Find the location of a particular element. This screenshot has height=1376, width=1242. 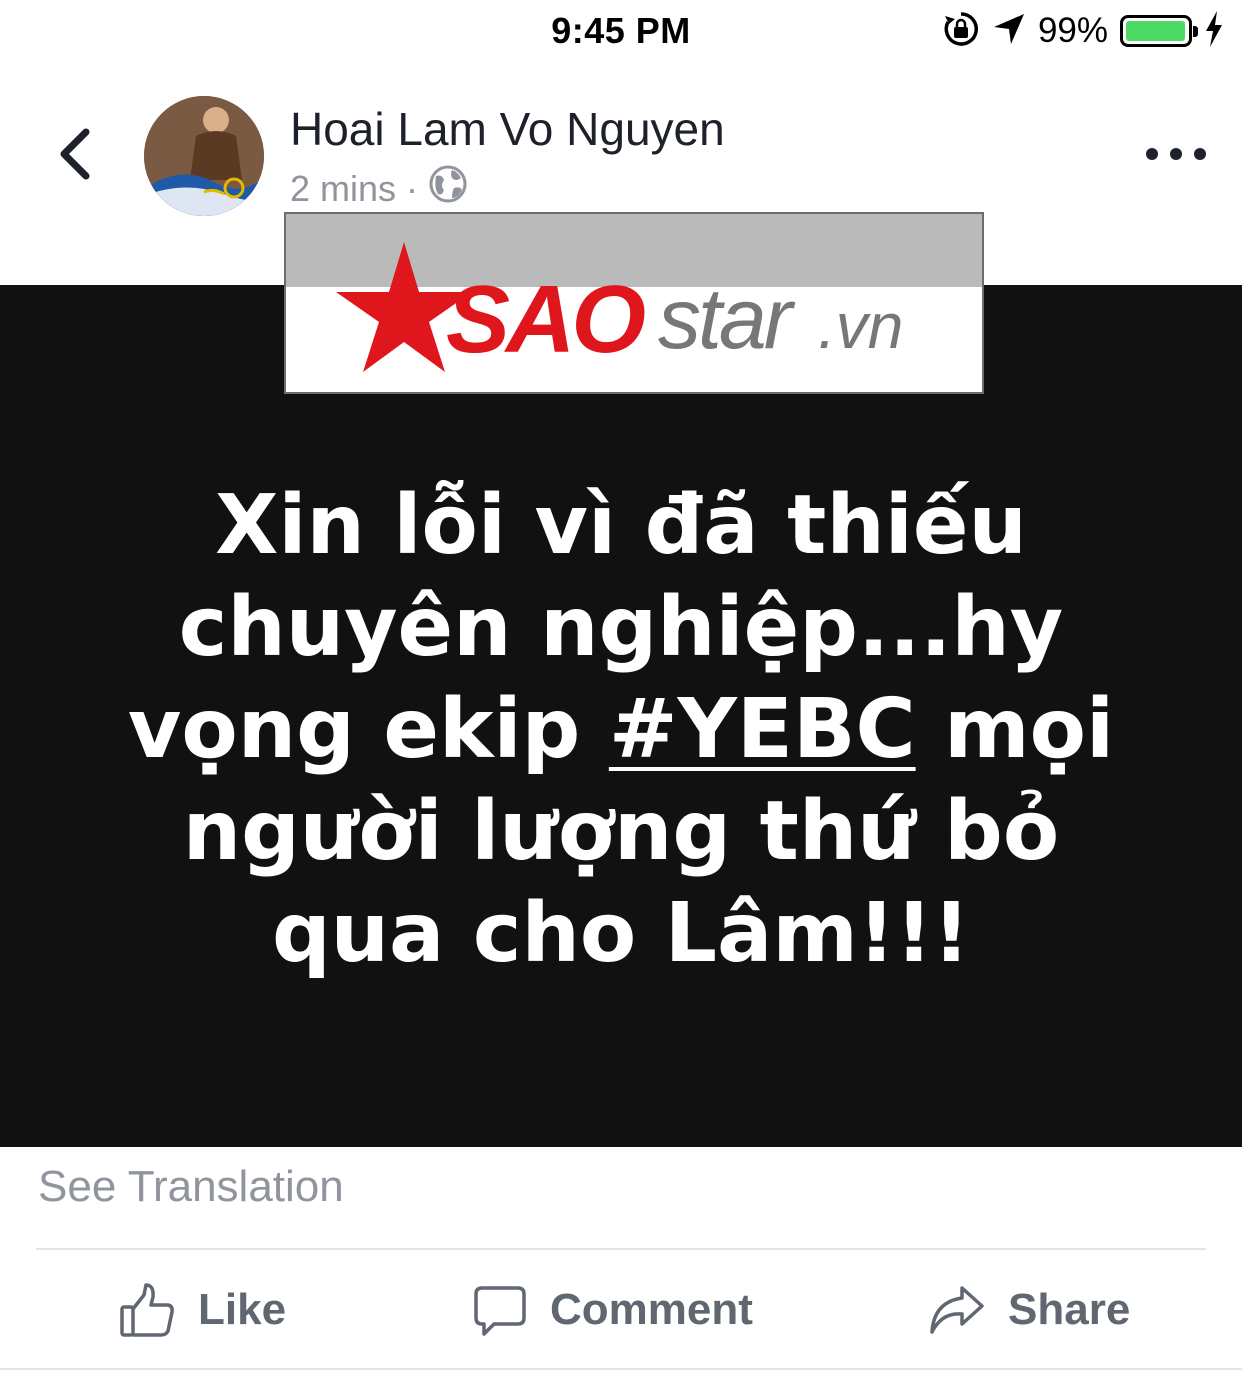

avatar is located at coordinates (204, 156).